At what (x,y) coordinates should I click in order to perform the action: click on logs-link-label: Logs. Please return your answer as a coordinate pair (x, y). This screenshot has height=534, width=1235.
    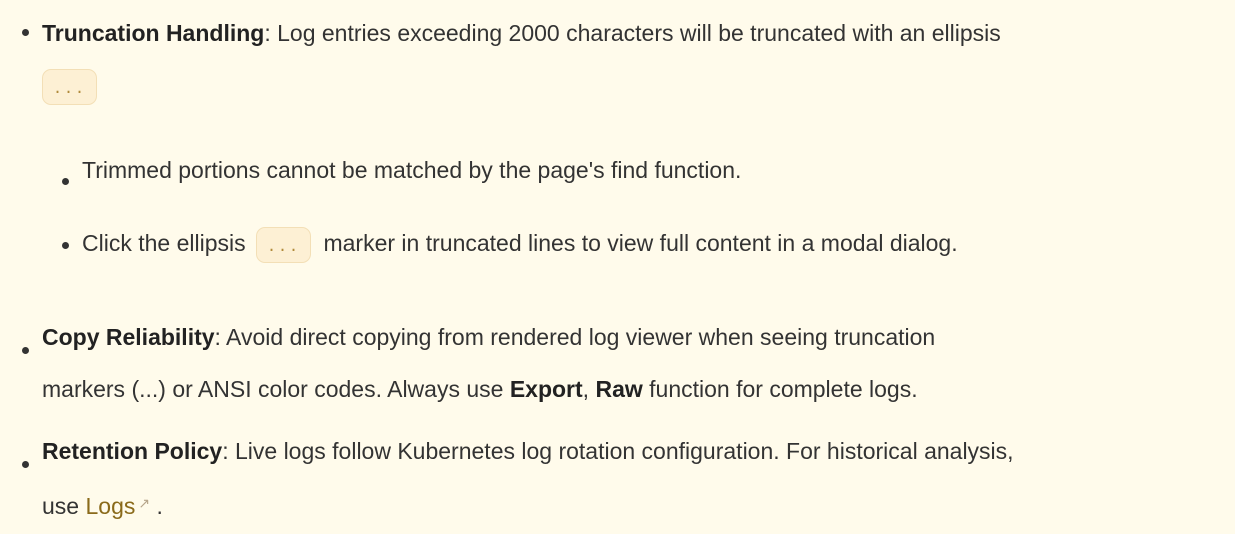
    Looking at the image, I should click on (110, 506).